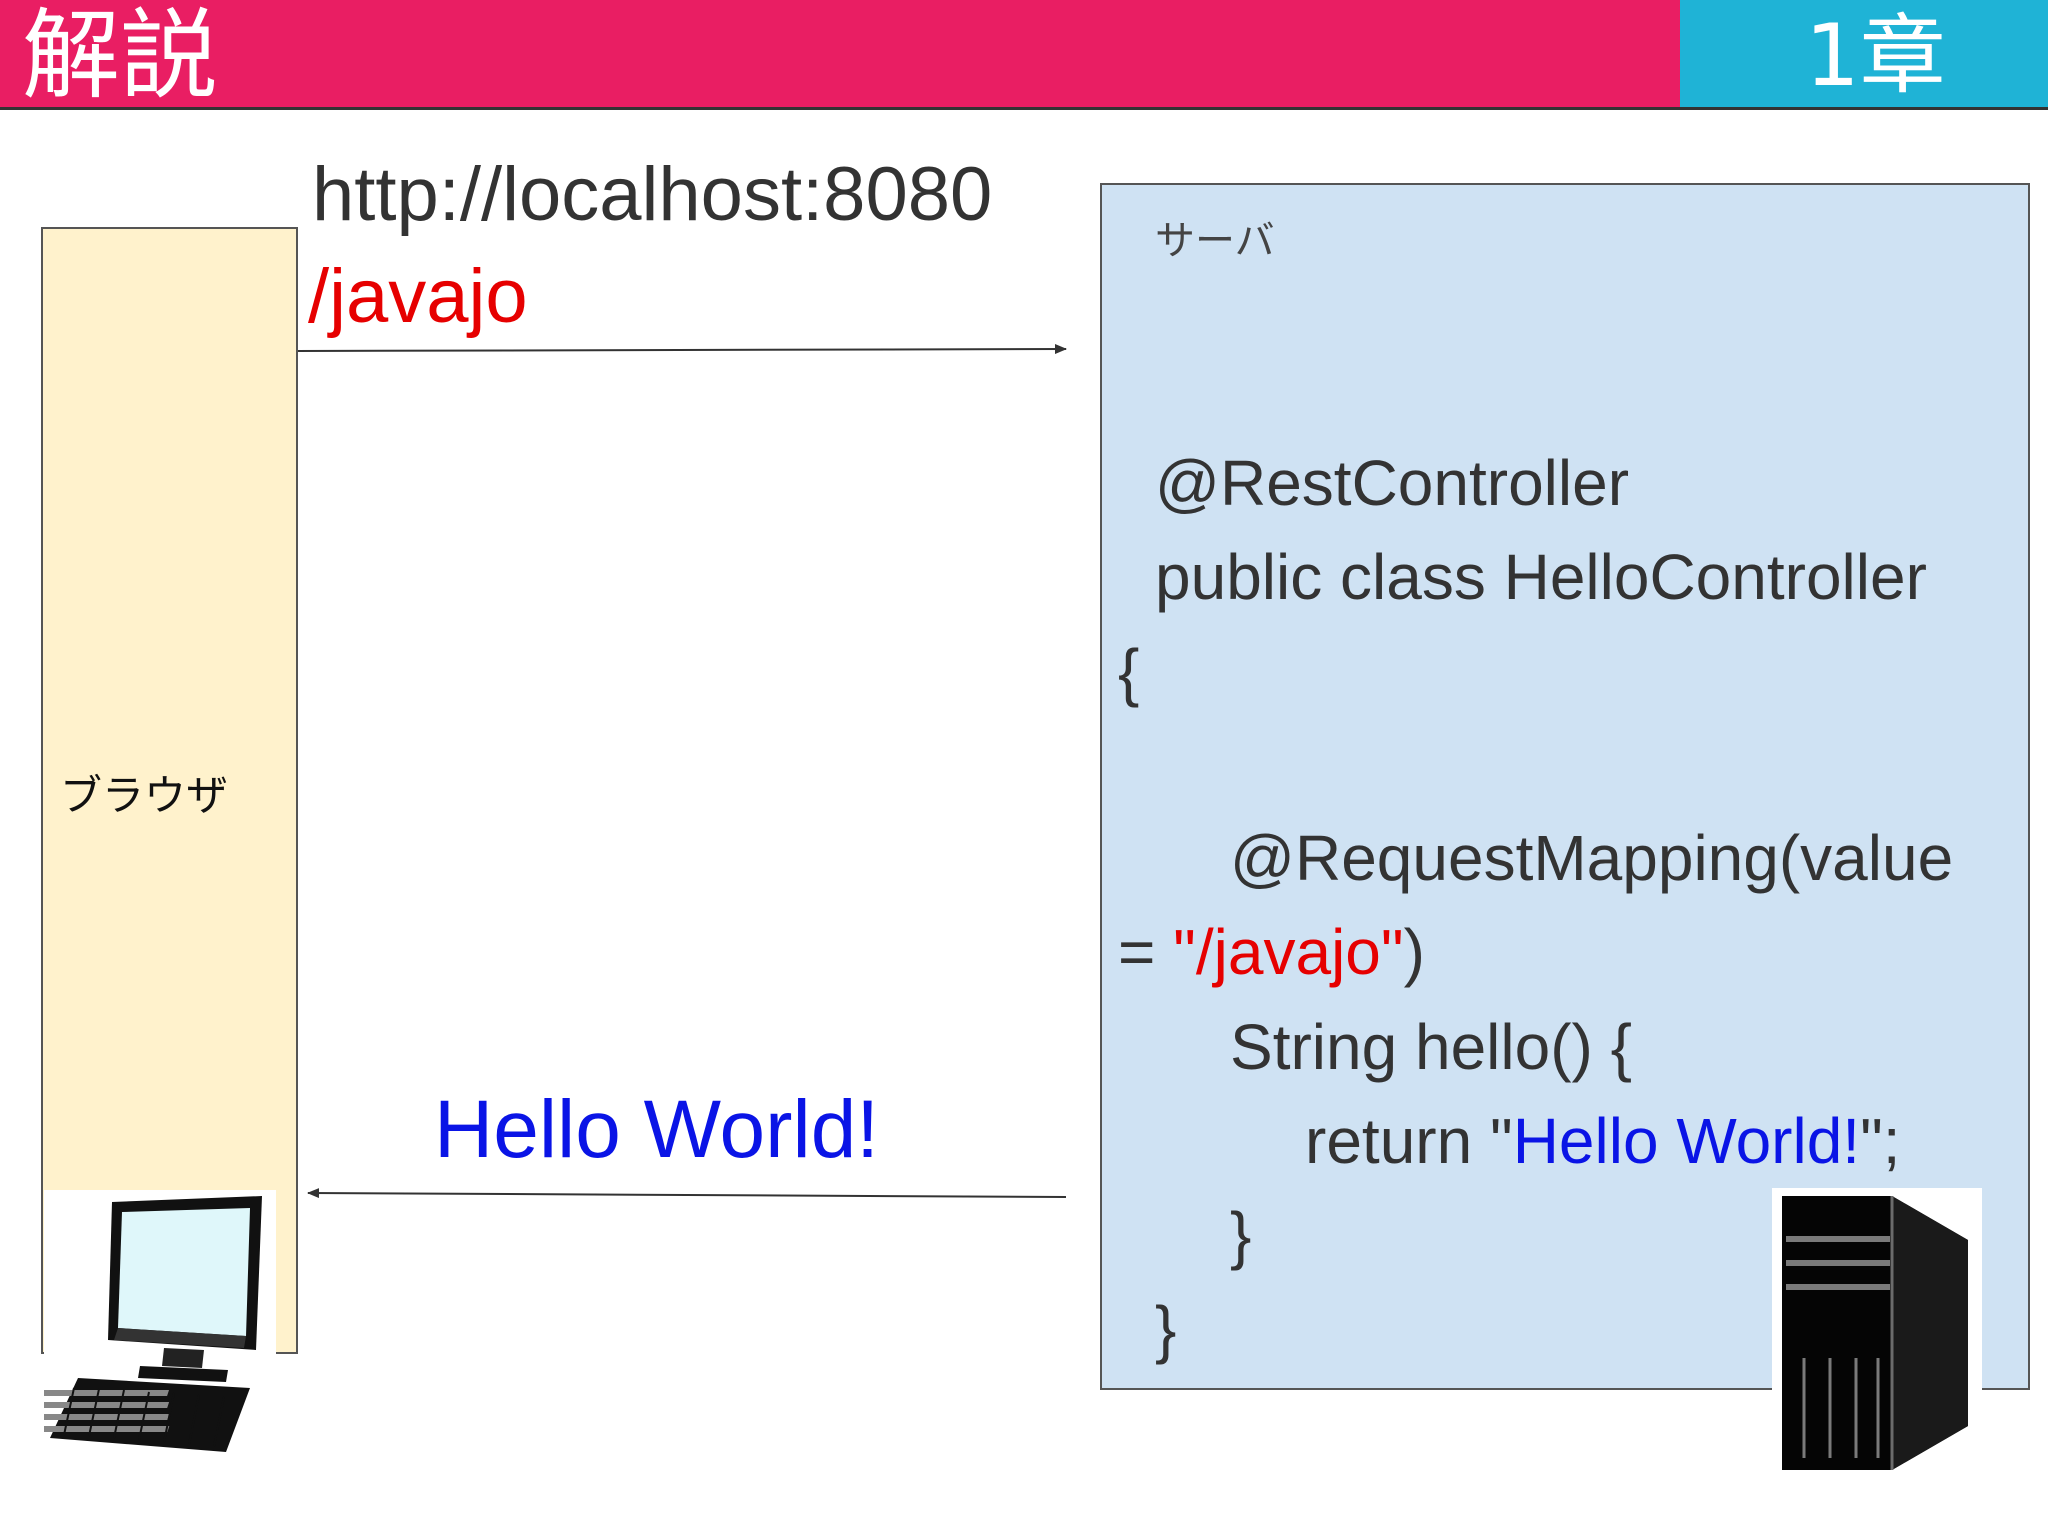  What do you see at coordinates (687, 1193) in the screenshot?
I see `response-arrow` at bounding box center [687, 1193].